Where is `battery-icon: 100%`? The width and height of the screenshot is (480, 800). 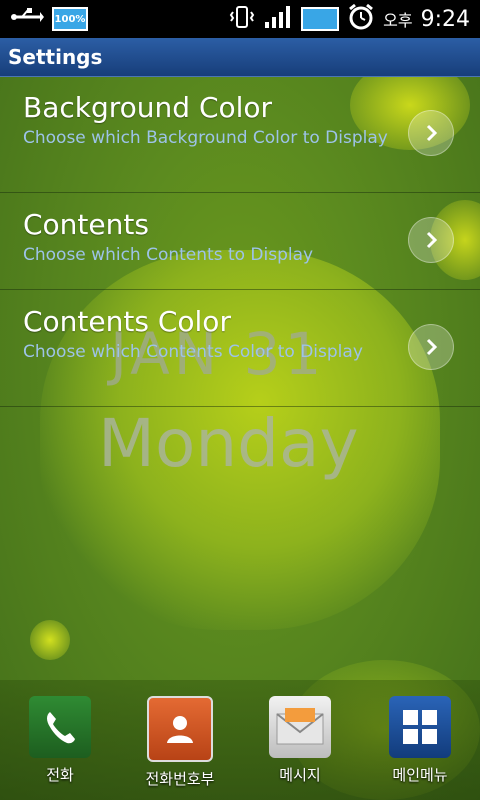 battery-icon: 100% is located at coordinates (70, 19).